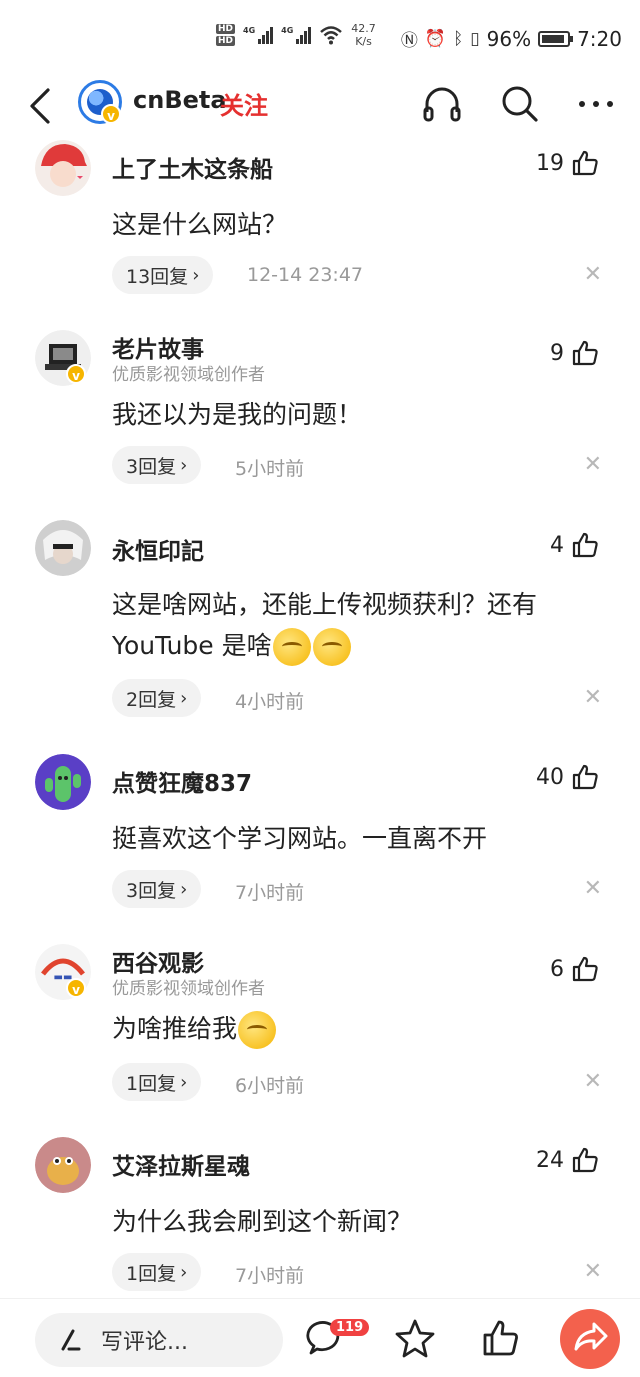 The width and height of the screenshot is (640, 1377). What do you see at coordinates (359, 645) in the screenshot?
I see `comment-text-line2: YouTube 是啥` at bounding box center [359, 645].